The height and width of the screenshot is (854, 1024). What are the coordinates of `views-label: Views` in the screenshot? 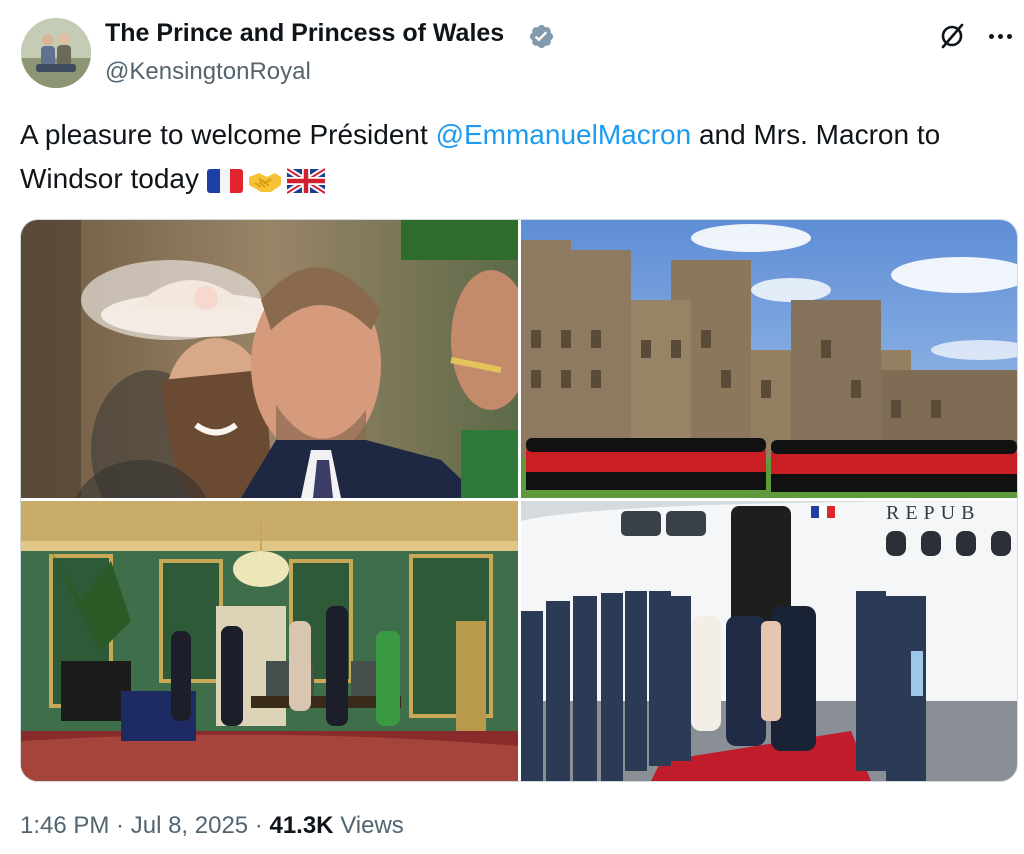 It's located at (372, 825).